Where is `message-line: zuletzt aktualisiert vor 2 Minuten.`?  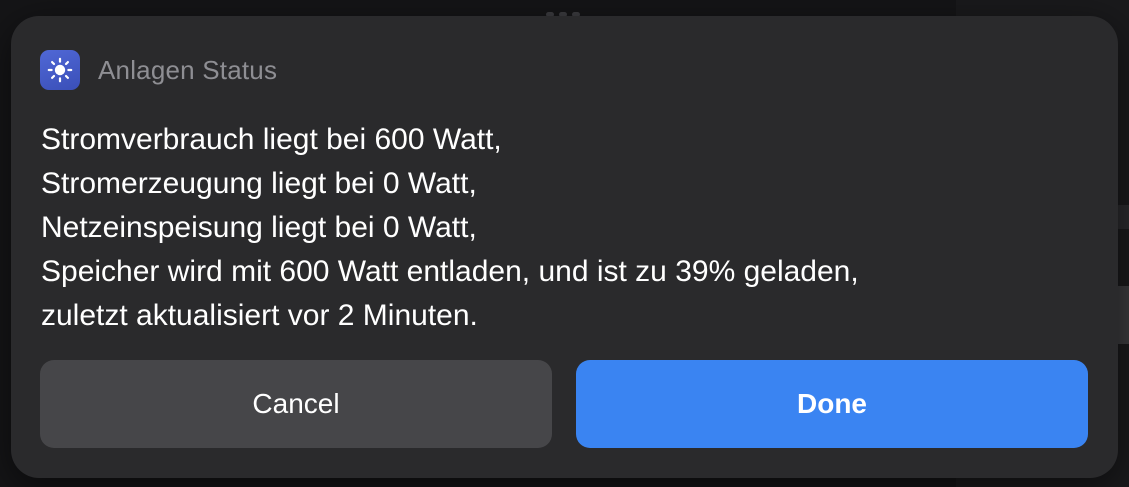
message-line: zuletzt aktualisiert vor 2 Minuten. is located at coordinates (259, 315).